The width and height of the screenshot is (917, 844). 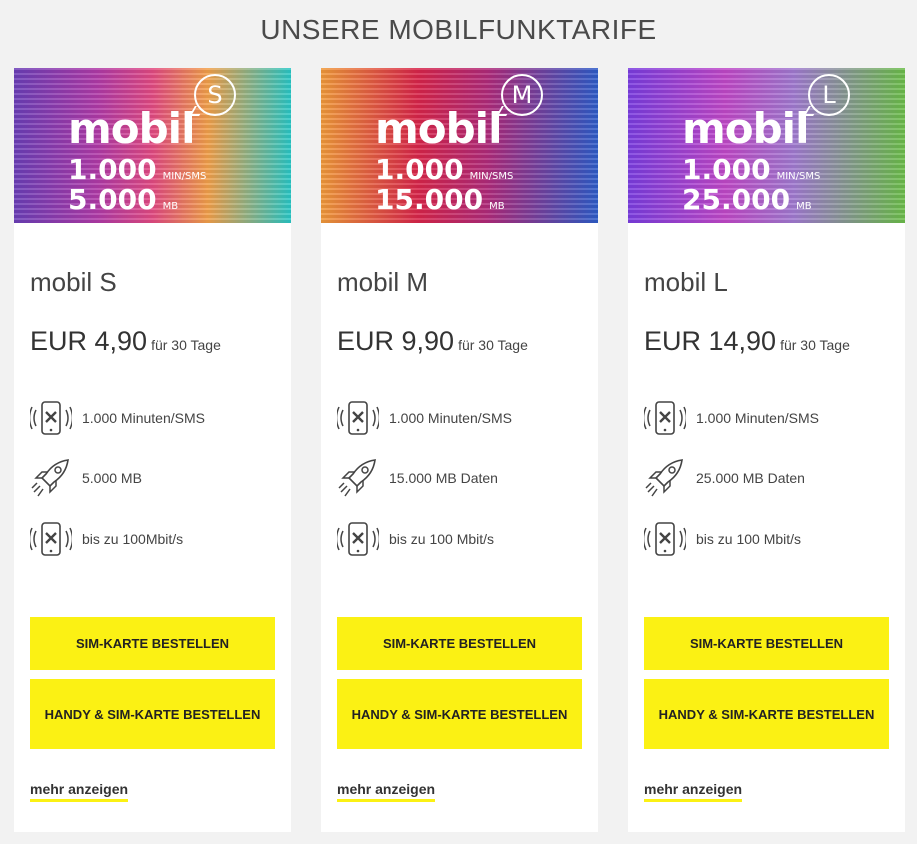 What do you see at coordinates (123, 199) in the screenshot?
I see `banner-data: 5.000 MB` at bounding box center [123, 199].